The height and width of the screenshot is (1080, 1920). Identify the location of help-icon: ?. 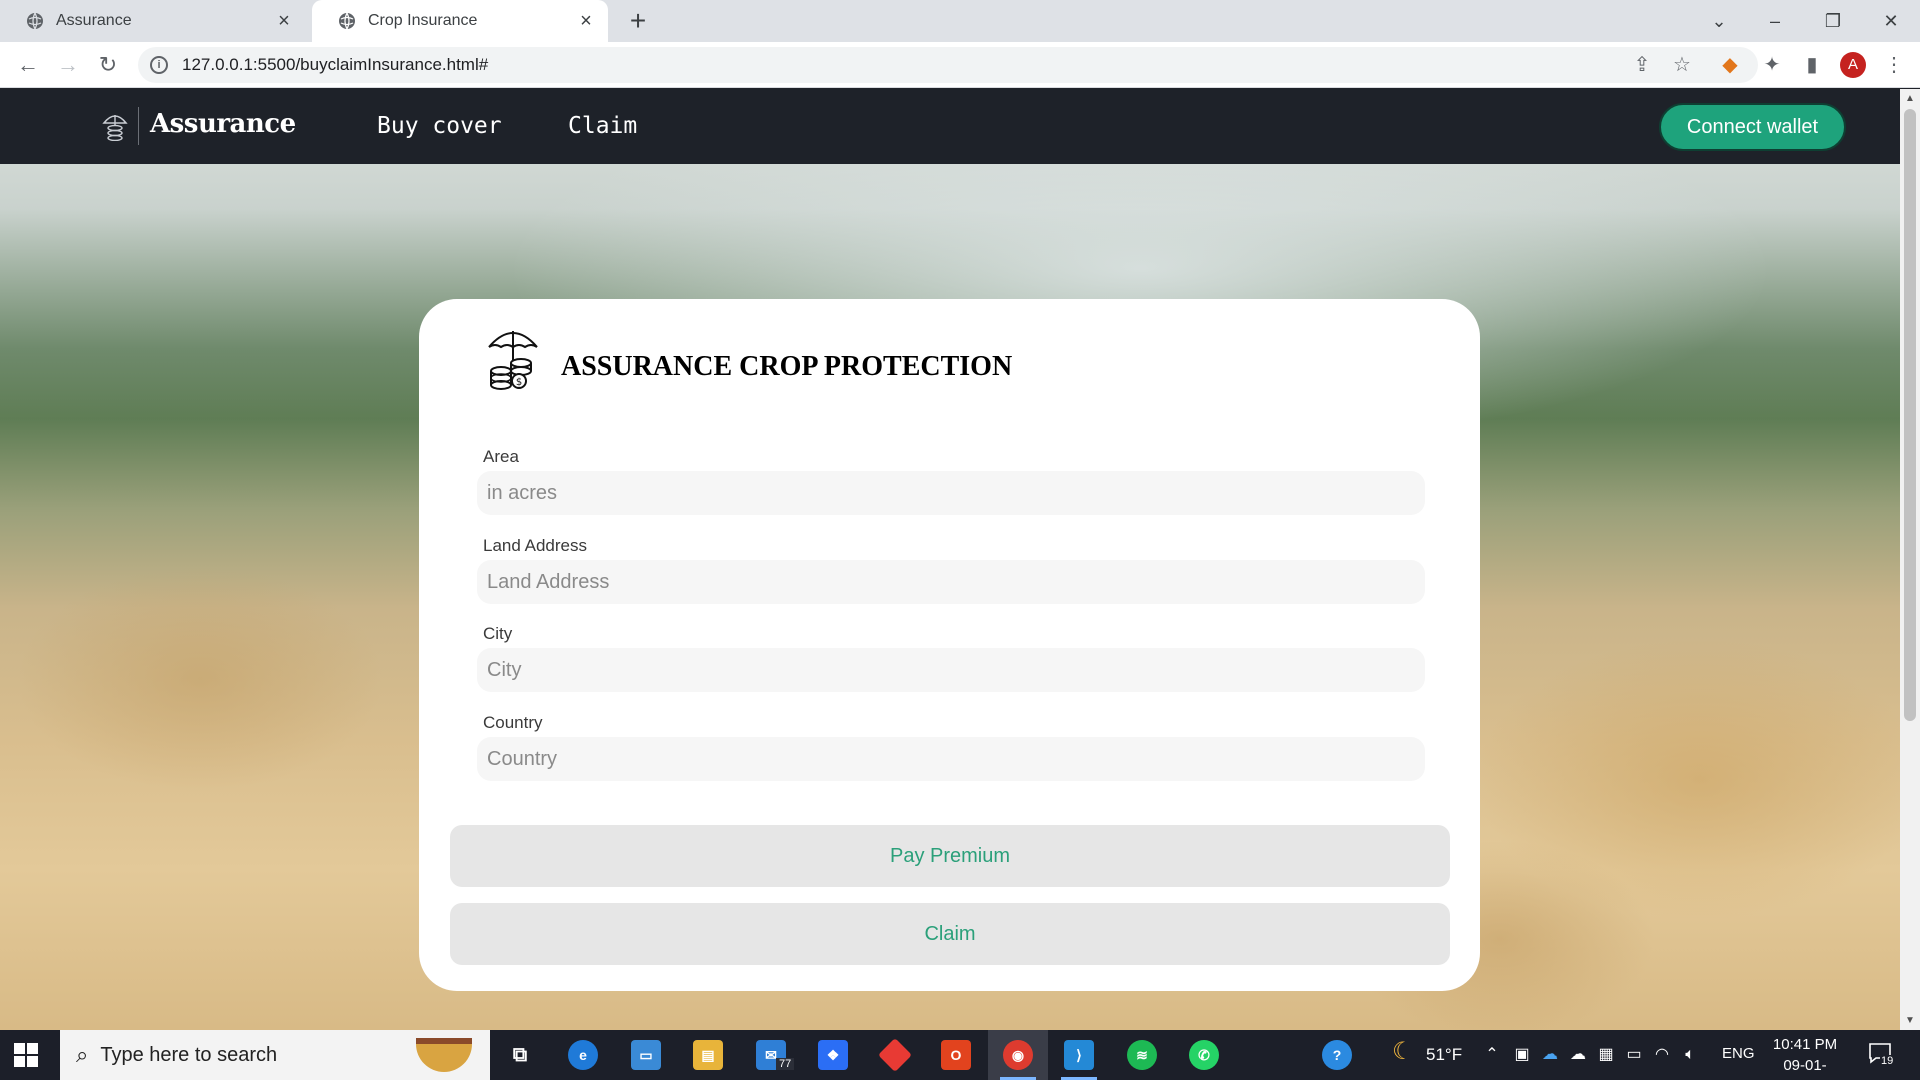
(1337, 1055).